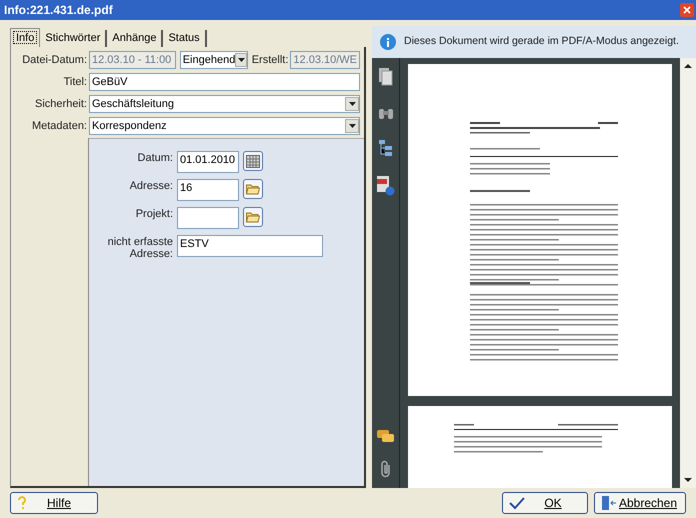  I want to click on close-icon, so click(687, 10).